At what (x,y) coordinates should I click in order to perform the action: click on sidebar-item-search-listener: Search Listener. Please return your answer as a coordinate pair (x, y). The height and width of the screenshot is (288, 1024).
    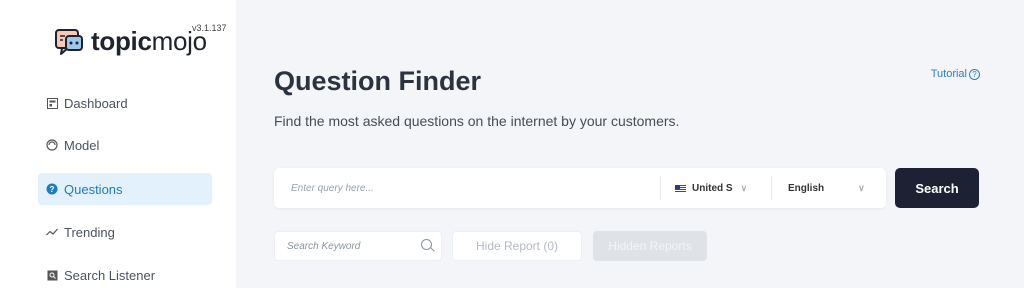
    Looking at the image, I should click on (125, 273).